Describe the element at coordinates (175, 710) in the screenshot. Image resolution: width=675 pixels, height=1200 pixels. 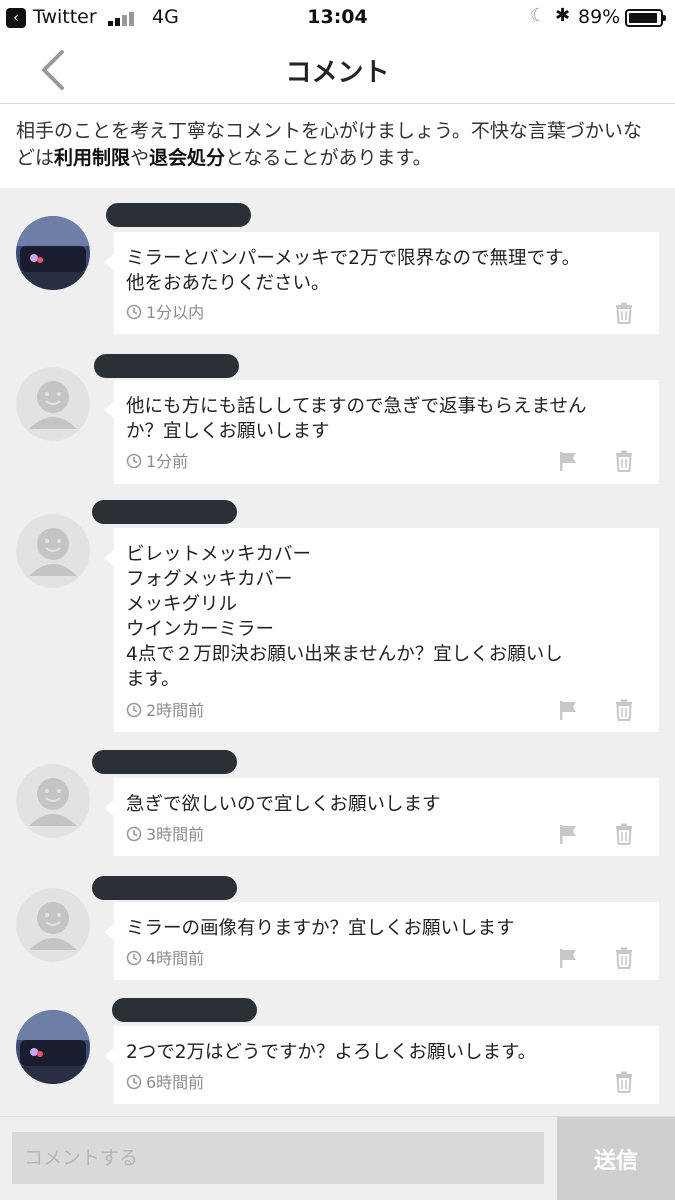
I see `comment-time-label: 2時間前` at that location.